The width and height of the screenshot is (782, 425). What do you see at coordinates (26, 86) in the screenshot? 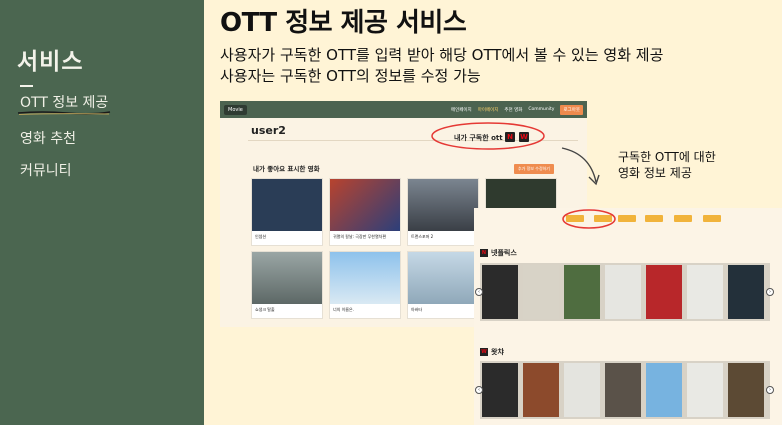
I see `sidebar-dash` at bounding box center [26, 86].